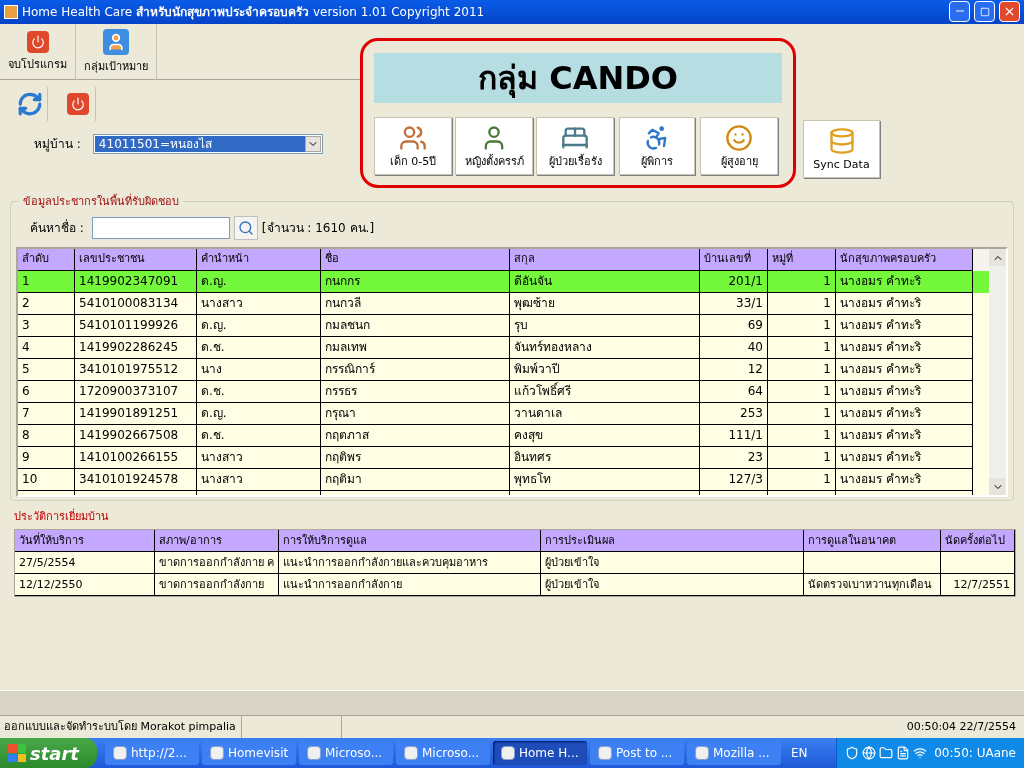 The width and height of the screenshot is (1024, 768). Describe the element at coordinates (978, 540) in the screenshot. I see `column-header: นัดครั้งต่อไป` at that location.